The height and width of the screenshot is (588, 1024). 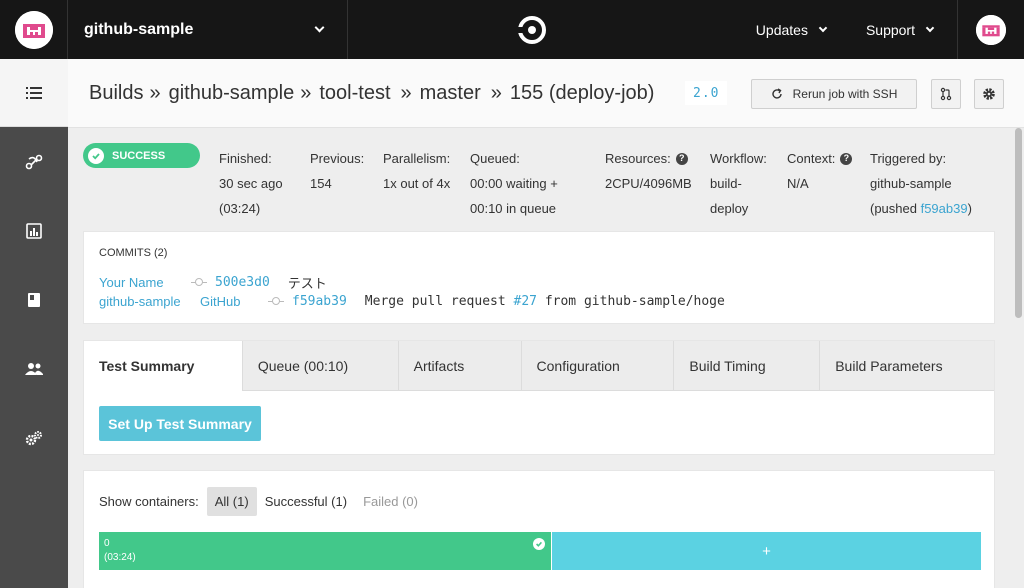 I want to click on container-index: 0, so click(x=107, y=543).